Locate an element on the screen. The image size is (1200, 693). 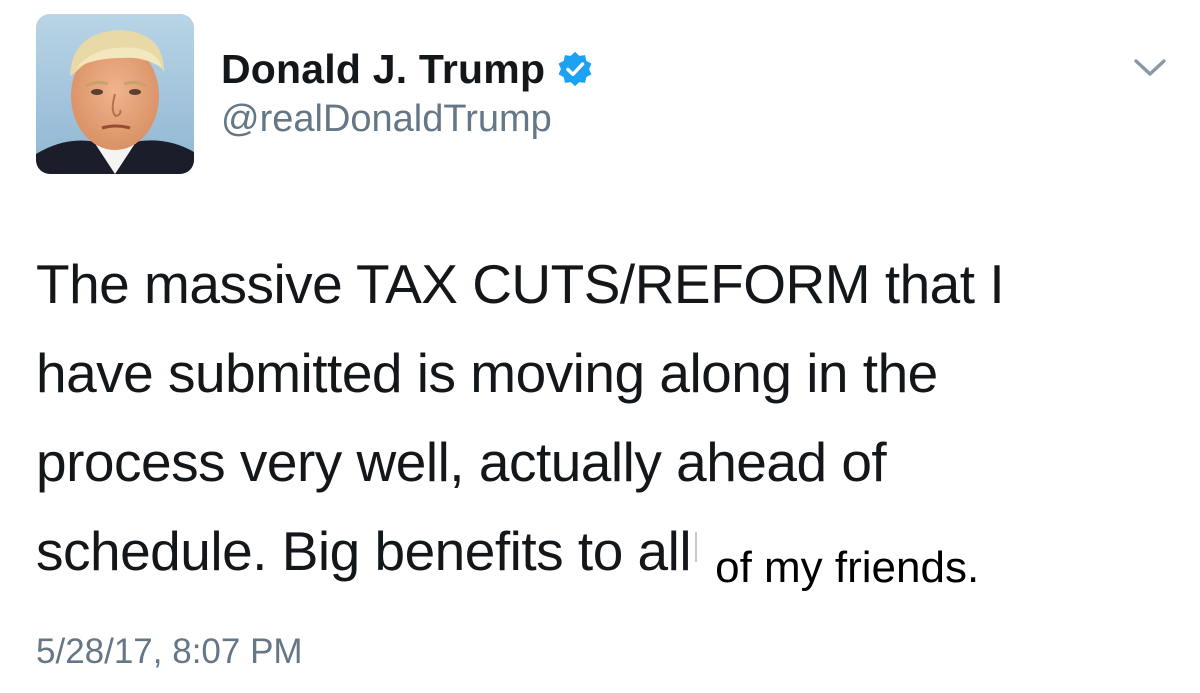
avatar is located at coordinates (115, 94).